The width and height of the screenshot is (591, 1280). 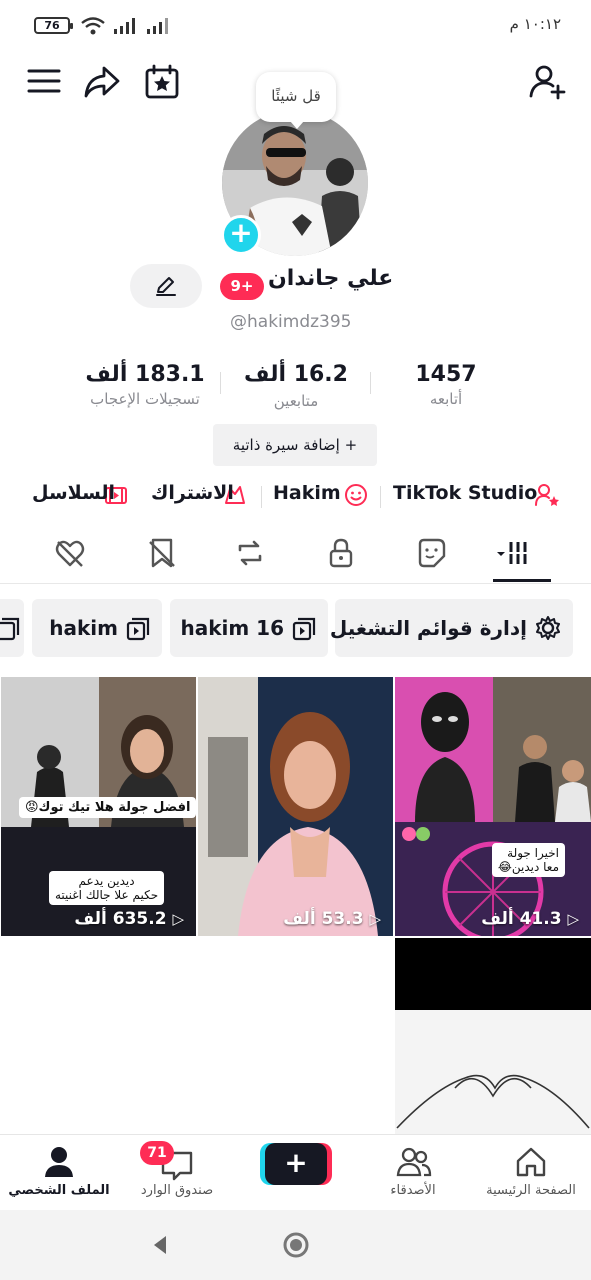 I want to click on manage-playlists-button: إدارة قوائم التشغيل, so click(x=451, y=628).